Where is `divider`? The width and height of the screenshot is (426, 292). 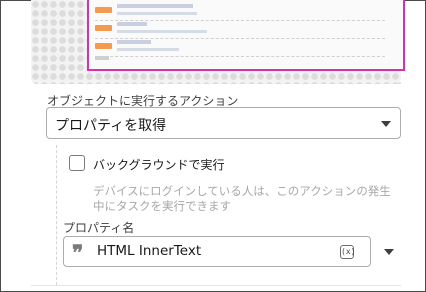 divider is located at coordinates (216, 285).